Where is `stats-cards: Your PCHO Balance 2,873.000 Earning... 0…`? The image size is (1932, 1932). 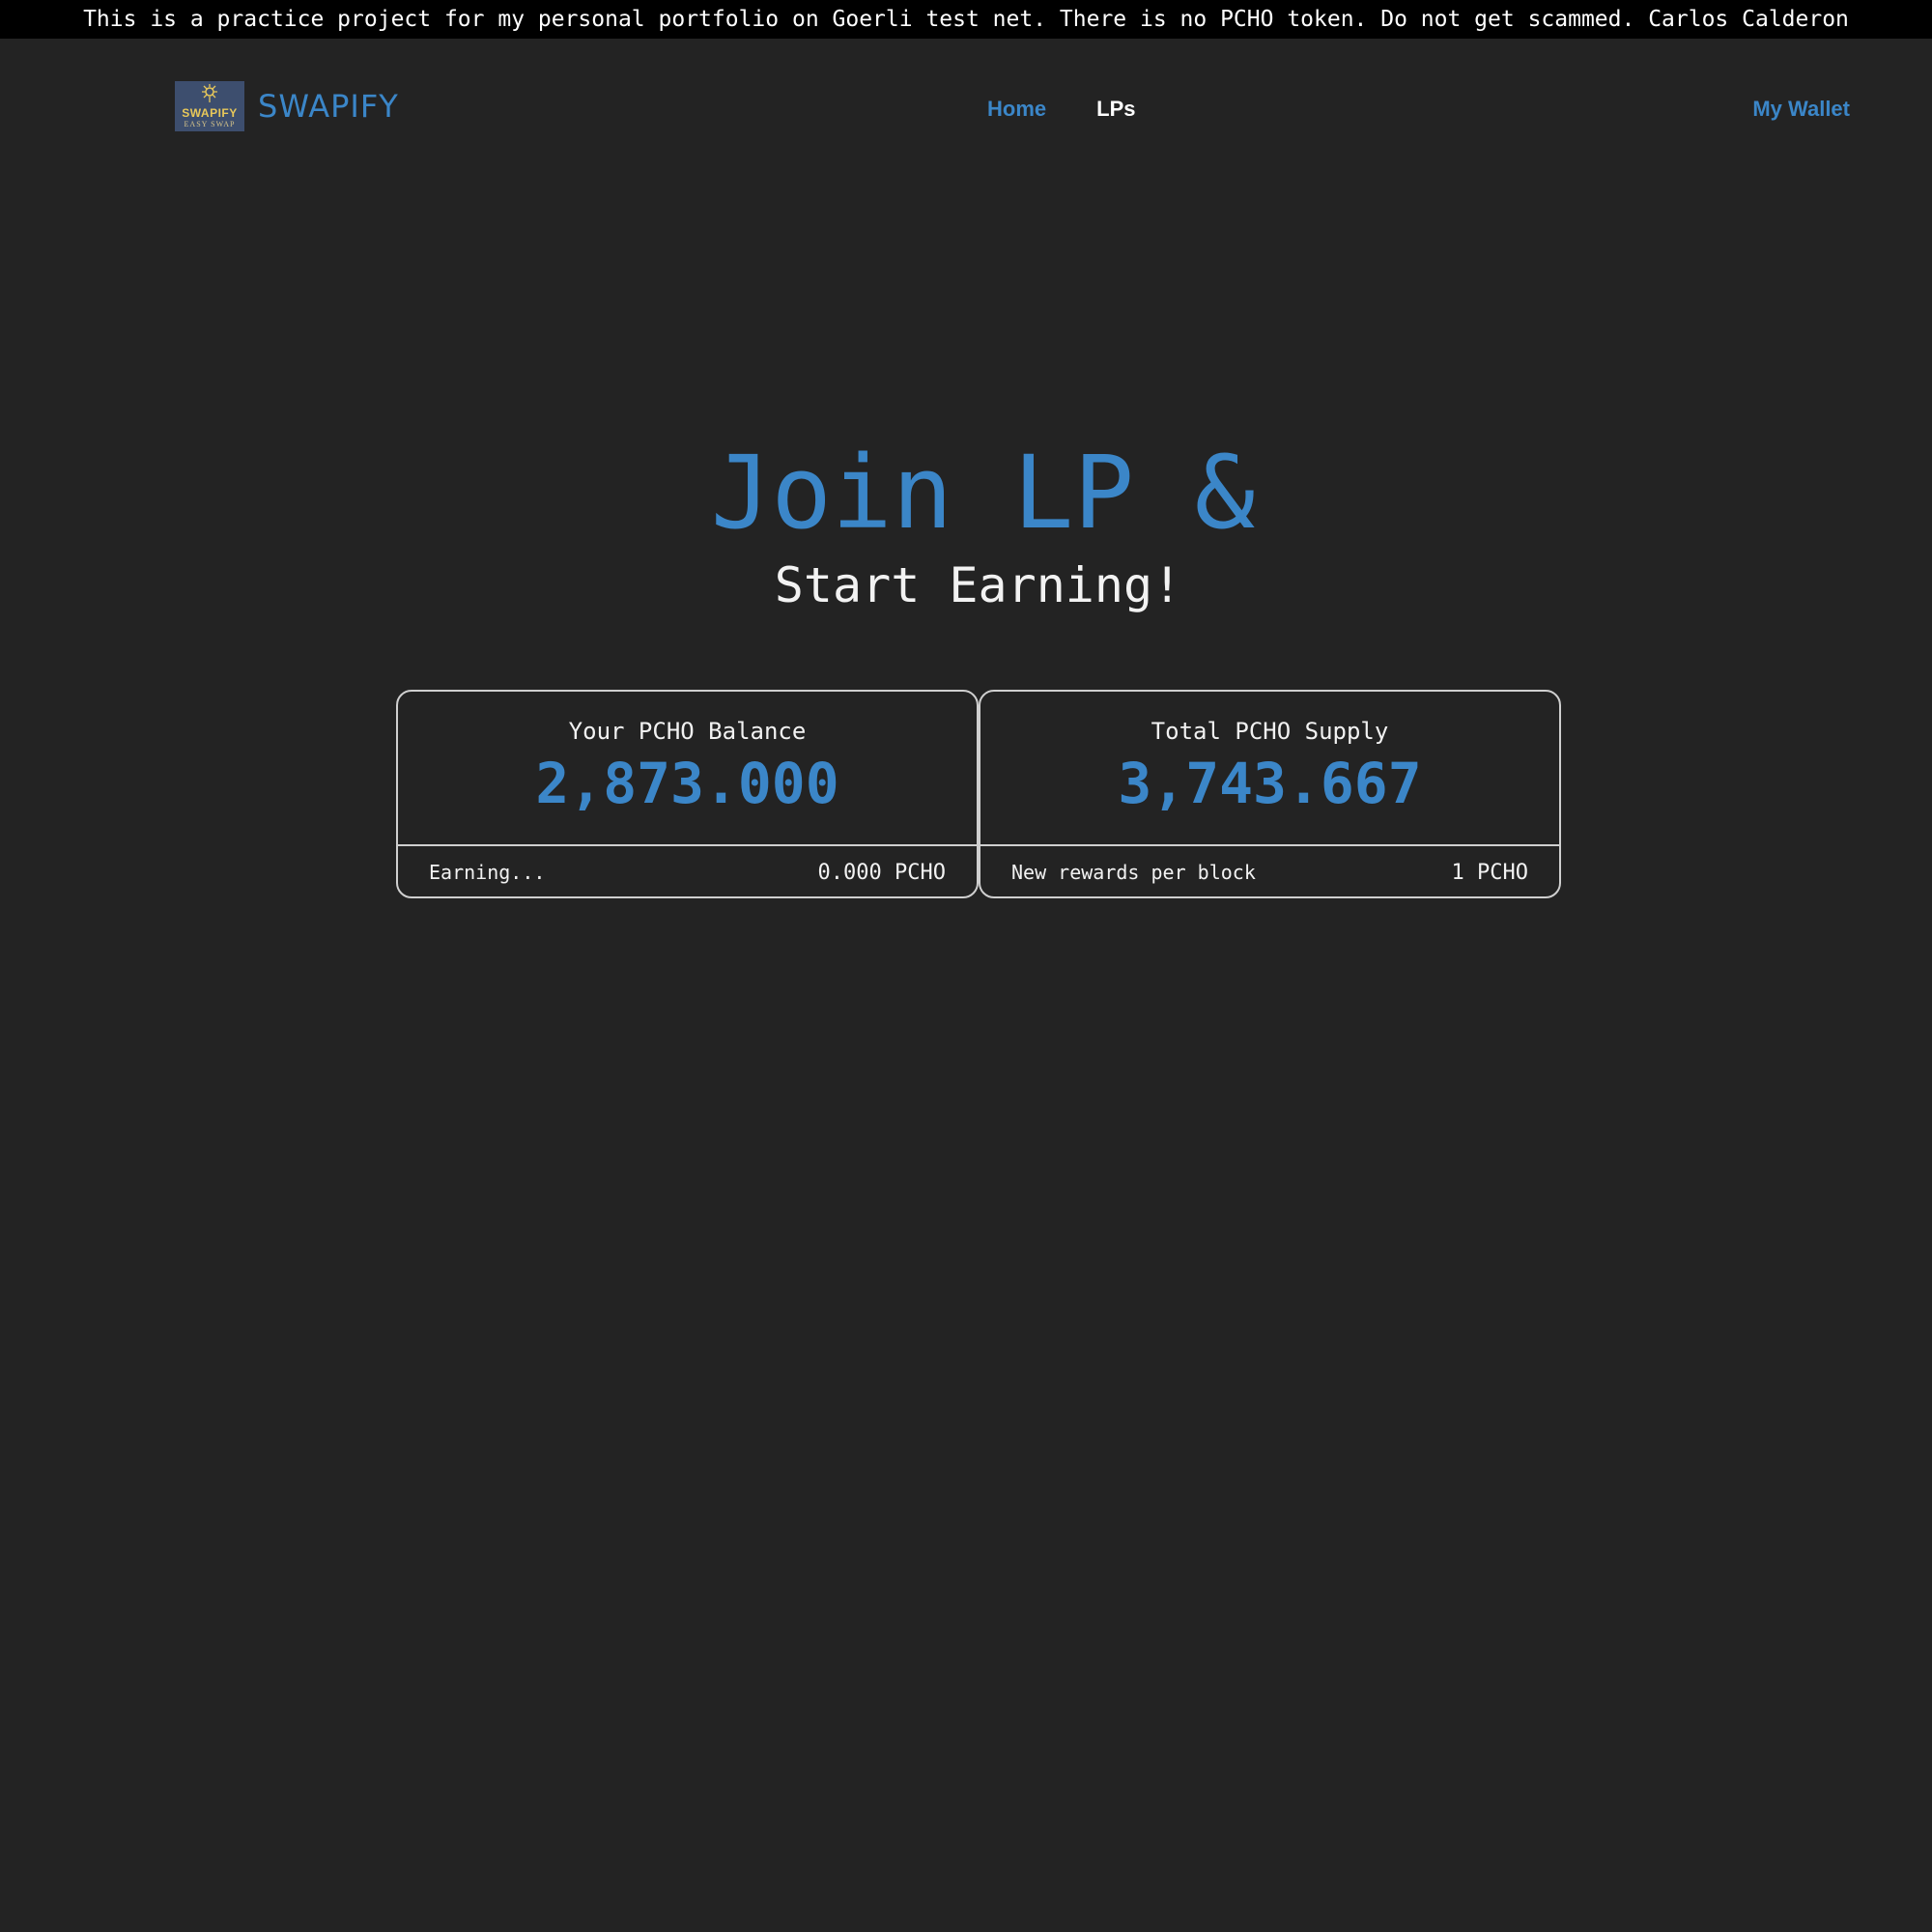
stats-cards: Your PCHO Balance 2,873.000 Earning... 0… is located at coordinates (978, 794).